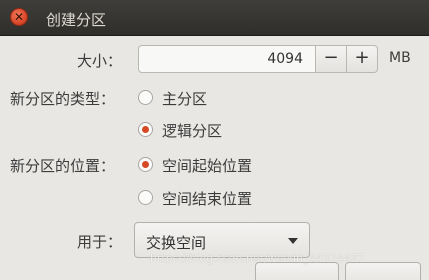 The image size is (429, 280). What do you see at coordinates (257, 258) in the screenshot?
I see `watermark: https://blog.csdn.net/weixin_44324427` at bounding box center [257, 258].